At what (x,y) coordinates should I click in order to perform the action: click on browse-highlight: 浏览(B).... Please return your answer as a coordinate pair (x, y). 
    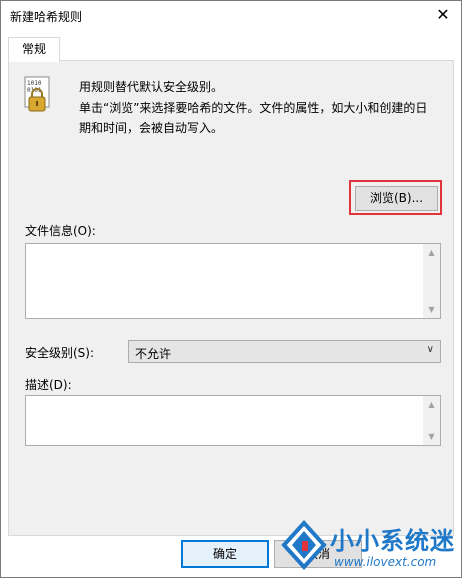
    Looking at the image, I should click on (395, 197).